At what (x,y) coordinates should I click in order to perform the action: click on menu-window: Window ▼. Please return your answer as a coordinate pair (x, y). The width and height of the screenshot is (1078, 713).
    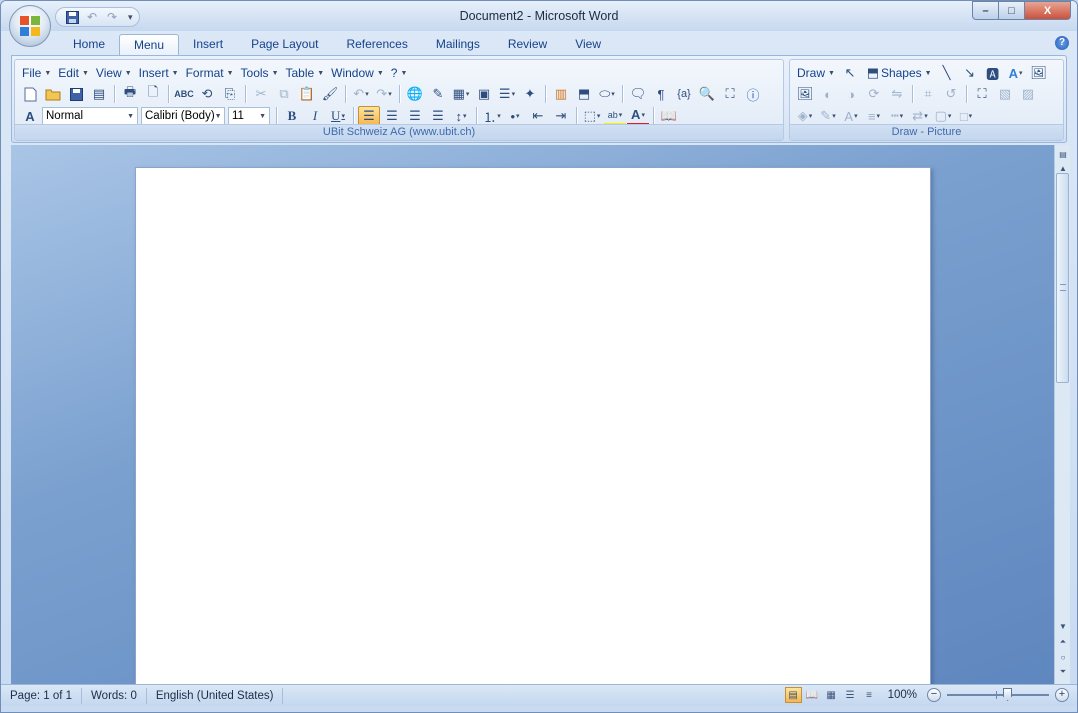
    Looking at the image, I should click on (357, 73).